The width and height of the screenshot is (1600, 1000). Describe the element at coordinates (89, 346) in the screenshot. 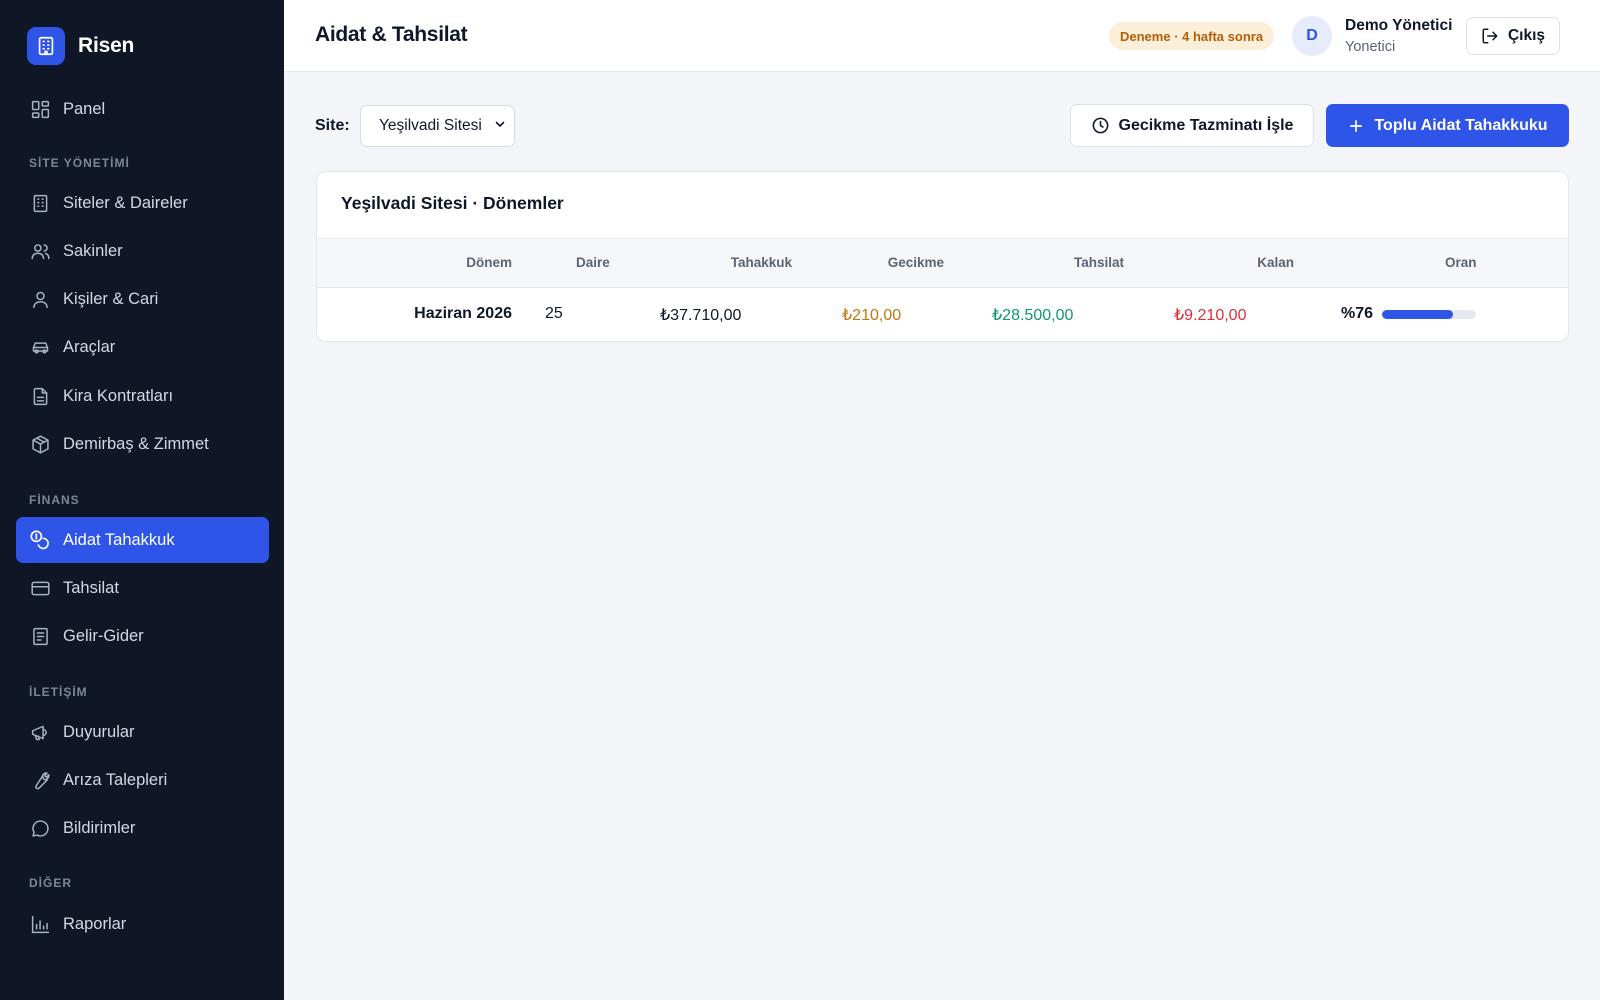

I see `sidebar-item-label: Araçlar` at that location.